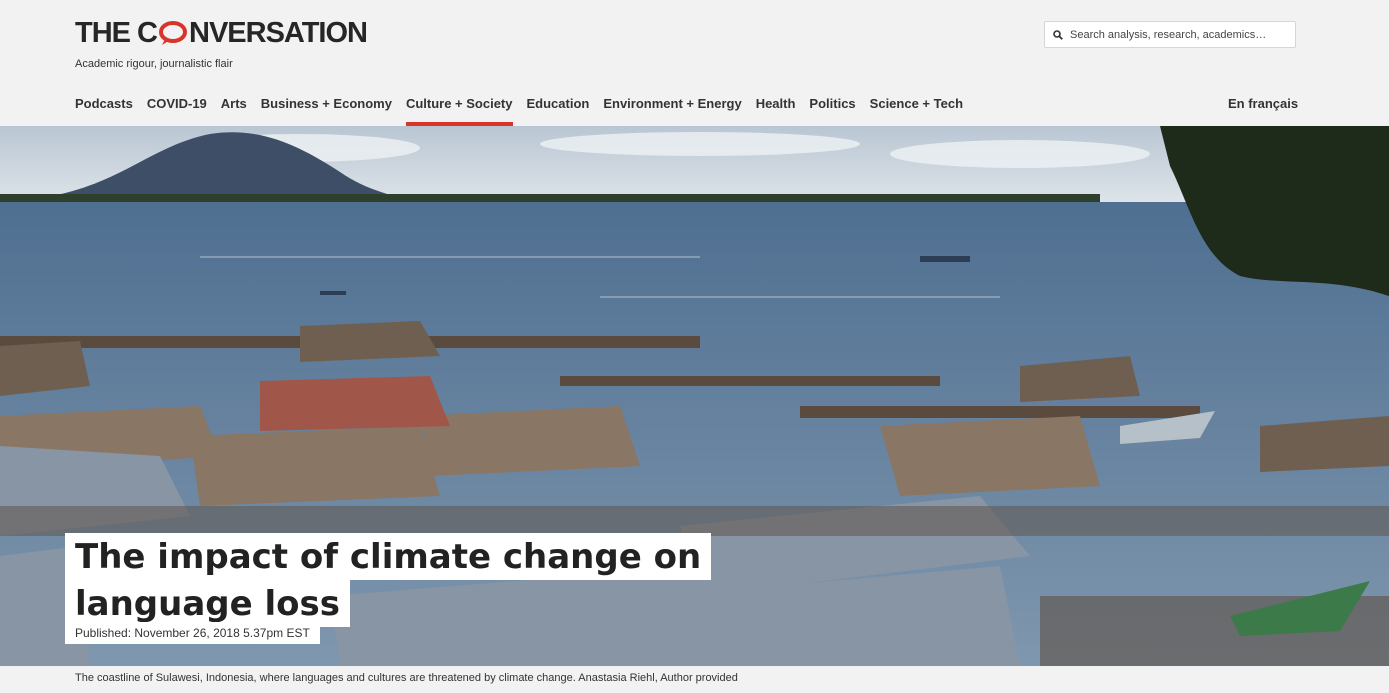 The width and height of the screenshot is (1389, 693). Describe the element at coordinates (1263, 103) in the screenshot. I see `language-link-french: En français` at that location.